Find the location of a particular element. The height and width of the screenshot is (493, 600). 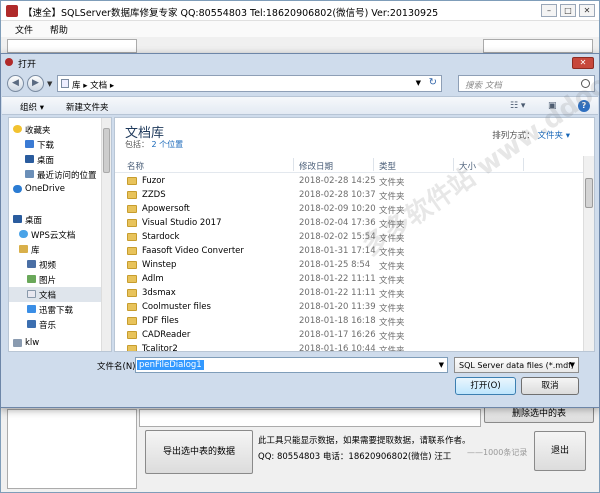

nav-scrollbar is located at coordinates (106, 234).